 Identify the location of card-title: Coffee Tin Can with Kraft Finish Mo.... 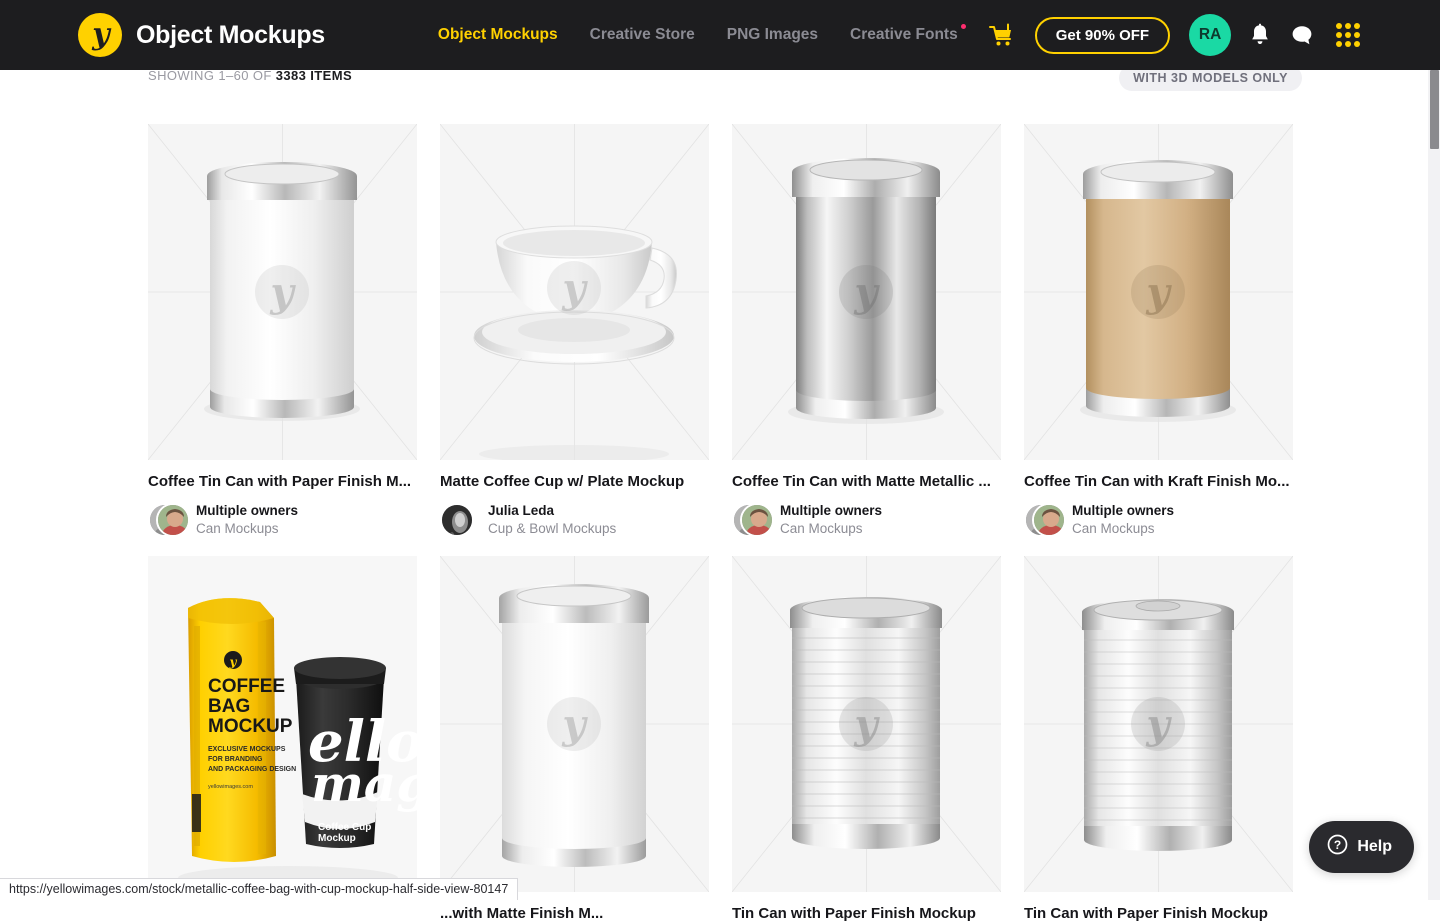
(1158, 482).